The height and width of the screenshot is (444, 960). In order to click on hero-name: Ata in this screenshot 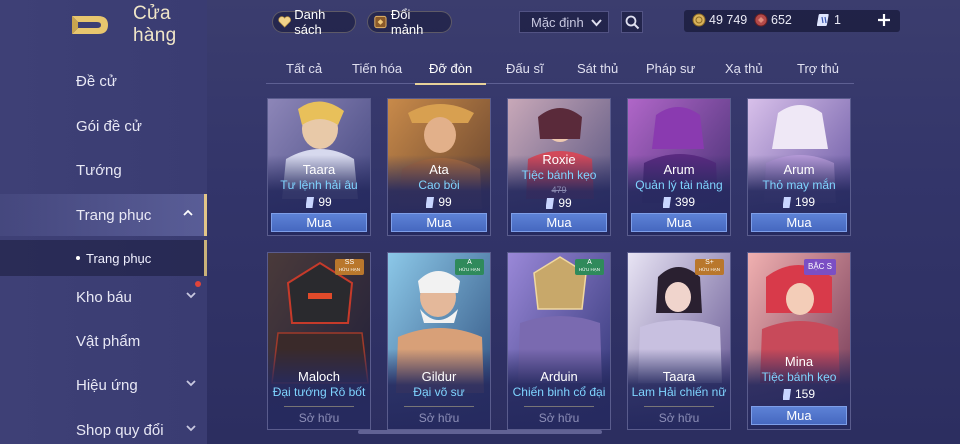, I will do `click(439, 169)`.